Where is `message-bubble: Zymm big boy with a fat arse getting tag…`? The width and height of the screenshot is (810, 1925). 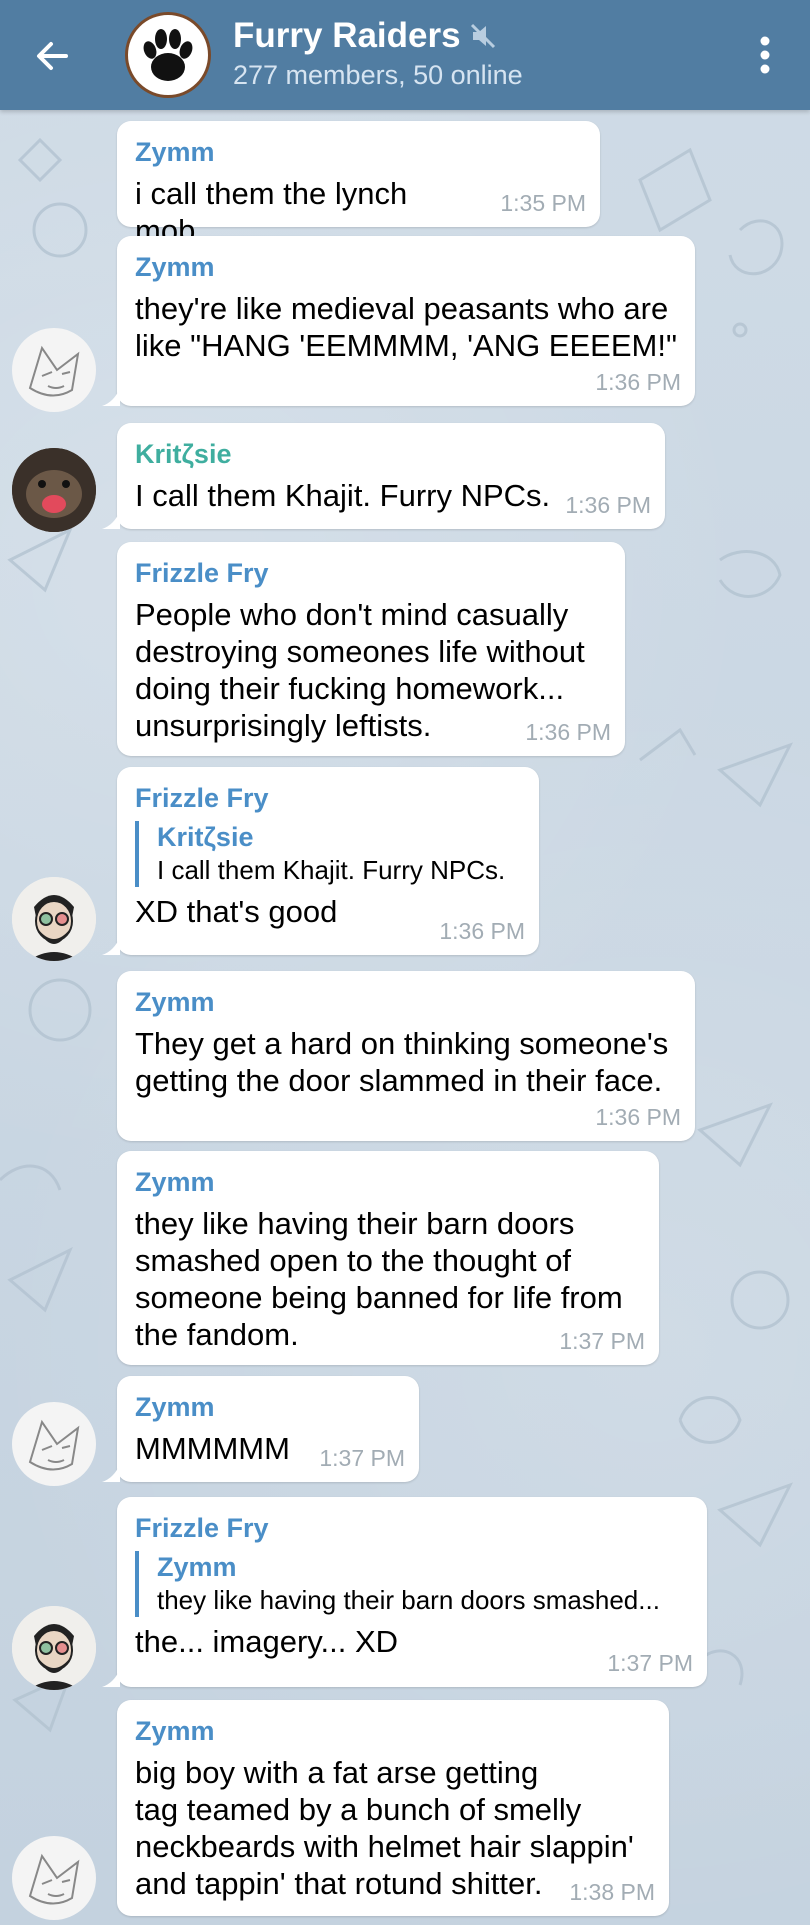 message-bubble: Zymm big boy with a fat arse getting tag… is located at coordinates (393, 1808).